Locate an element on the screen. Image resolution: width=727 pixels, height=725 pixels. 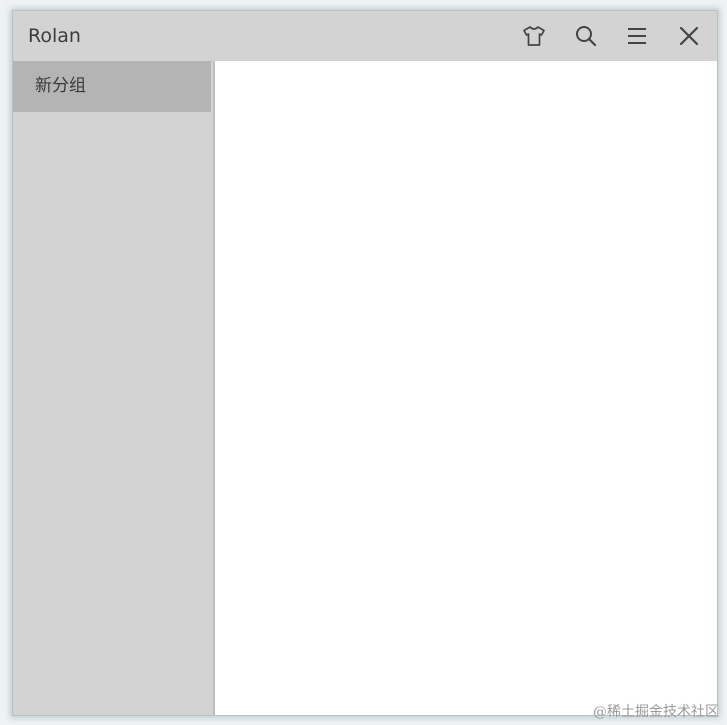
sidebar-item-new-group: 新分组 is located at coordinates (112, 86).